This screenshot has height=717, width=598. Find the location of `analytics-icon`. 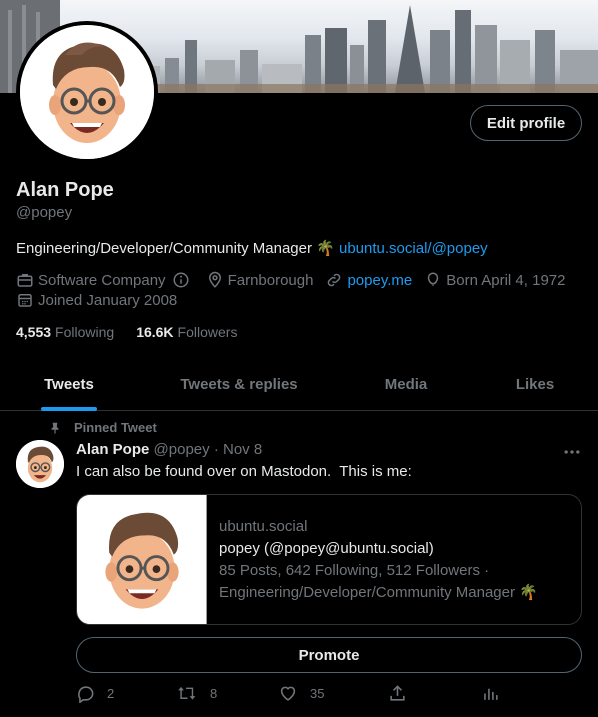

analytics-icon is located at coordinates (491, 694).